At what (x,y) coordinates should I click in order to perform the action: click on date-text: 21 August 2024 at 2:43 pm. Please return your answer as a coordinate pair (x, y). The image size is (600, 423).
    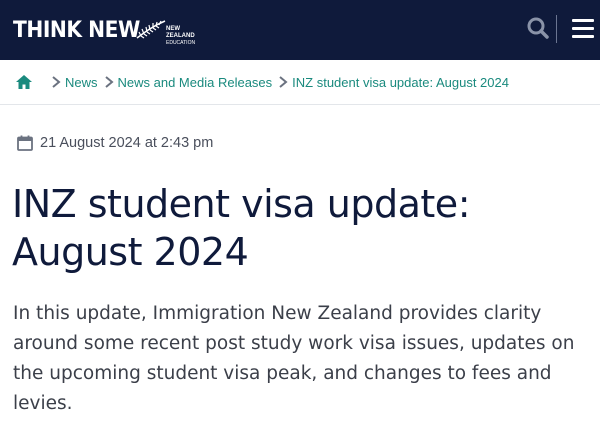
    Looking at the image, I should click on (127, 143).